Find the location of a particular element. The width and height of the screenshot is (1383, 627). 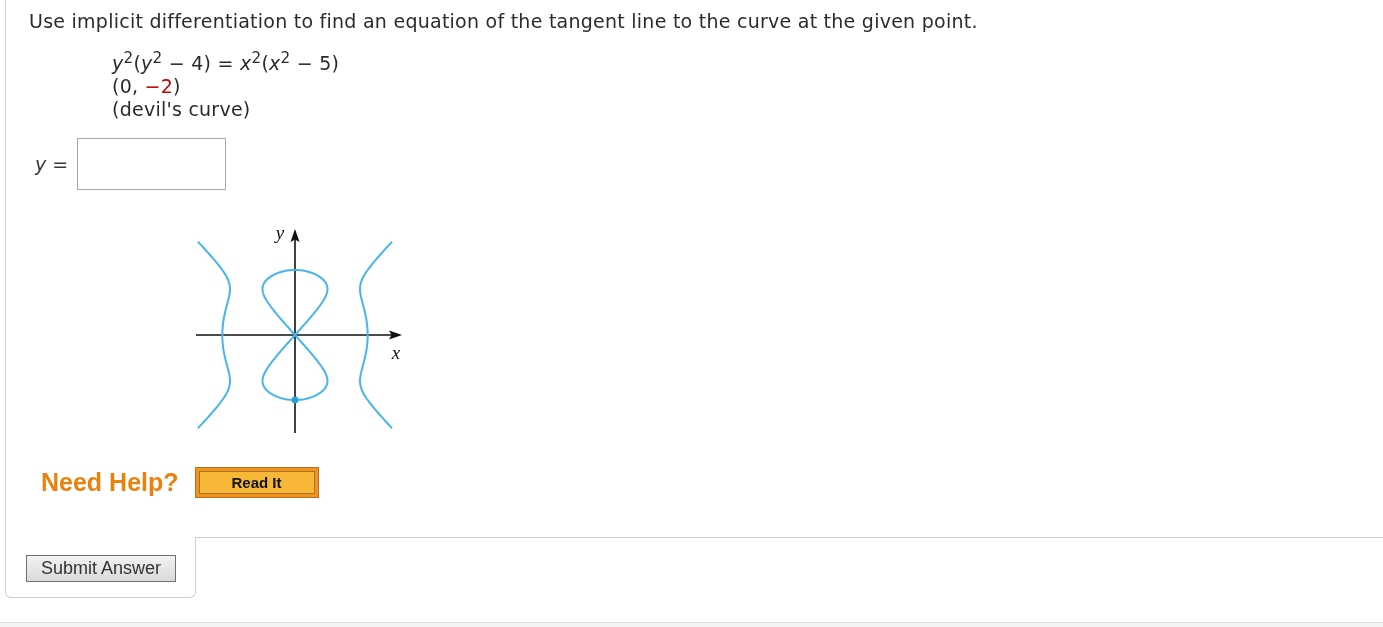

submit-answer-button: Submit Answer is located at coordinates (101, 568).